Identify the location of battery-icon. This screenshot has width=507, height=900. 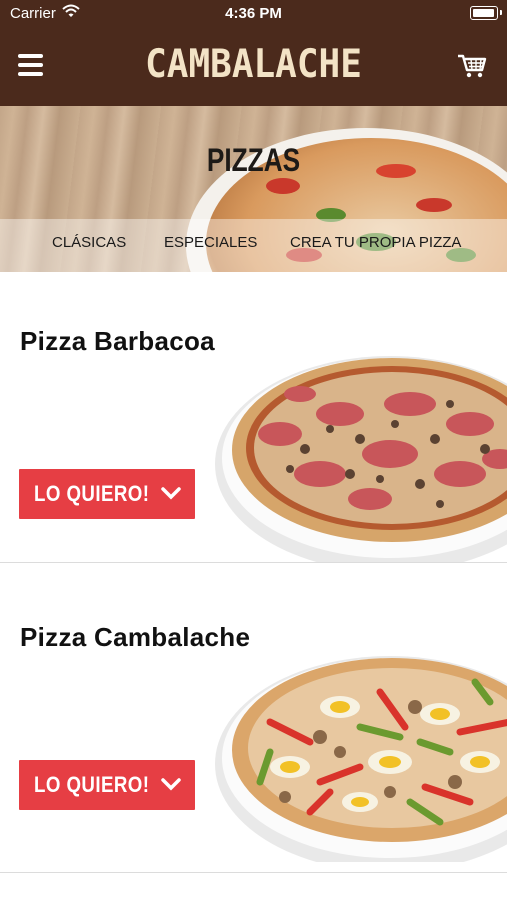
(486, 13).